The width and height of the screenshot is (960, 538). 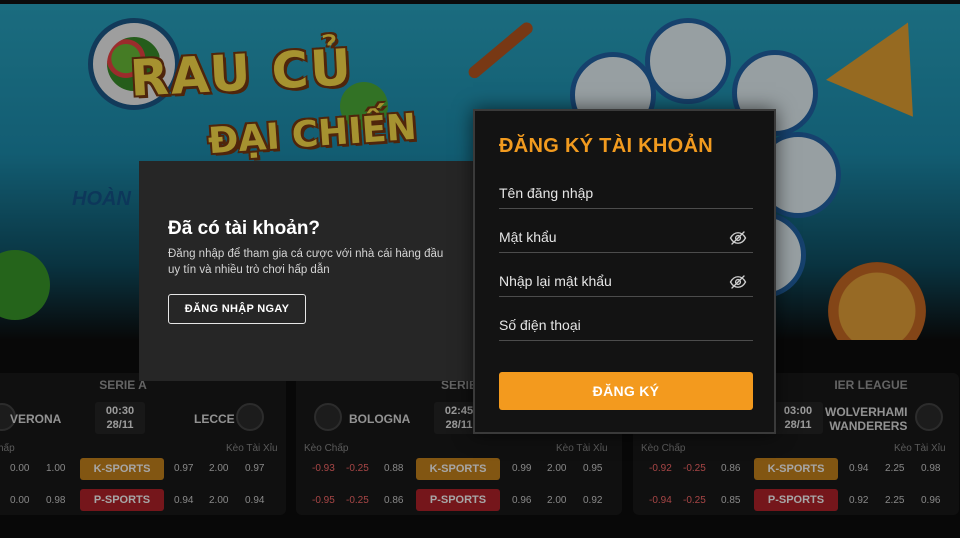 What do you see at coordinates (540, 325) in the screenshot?
I see `phone-placeholder: Số điện thoại` at bounding box center [540, 325].